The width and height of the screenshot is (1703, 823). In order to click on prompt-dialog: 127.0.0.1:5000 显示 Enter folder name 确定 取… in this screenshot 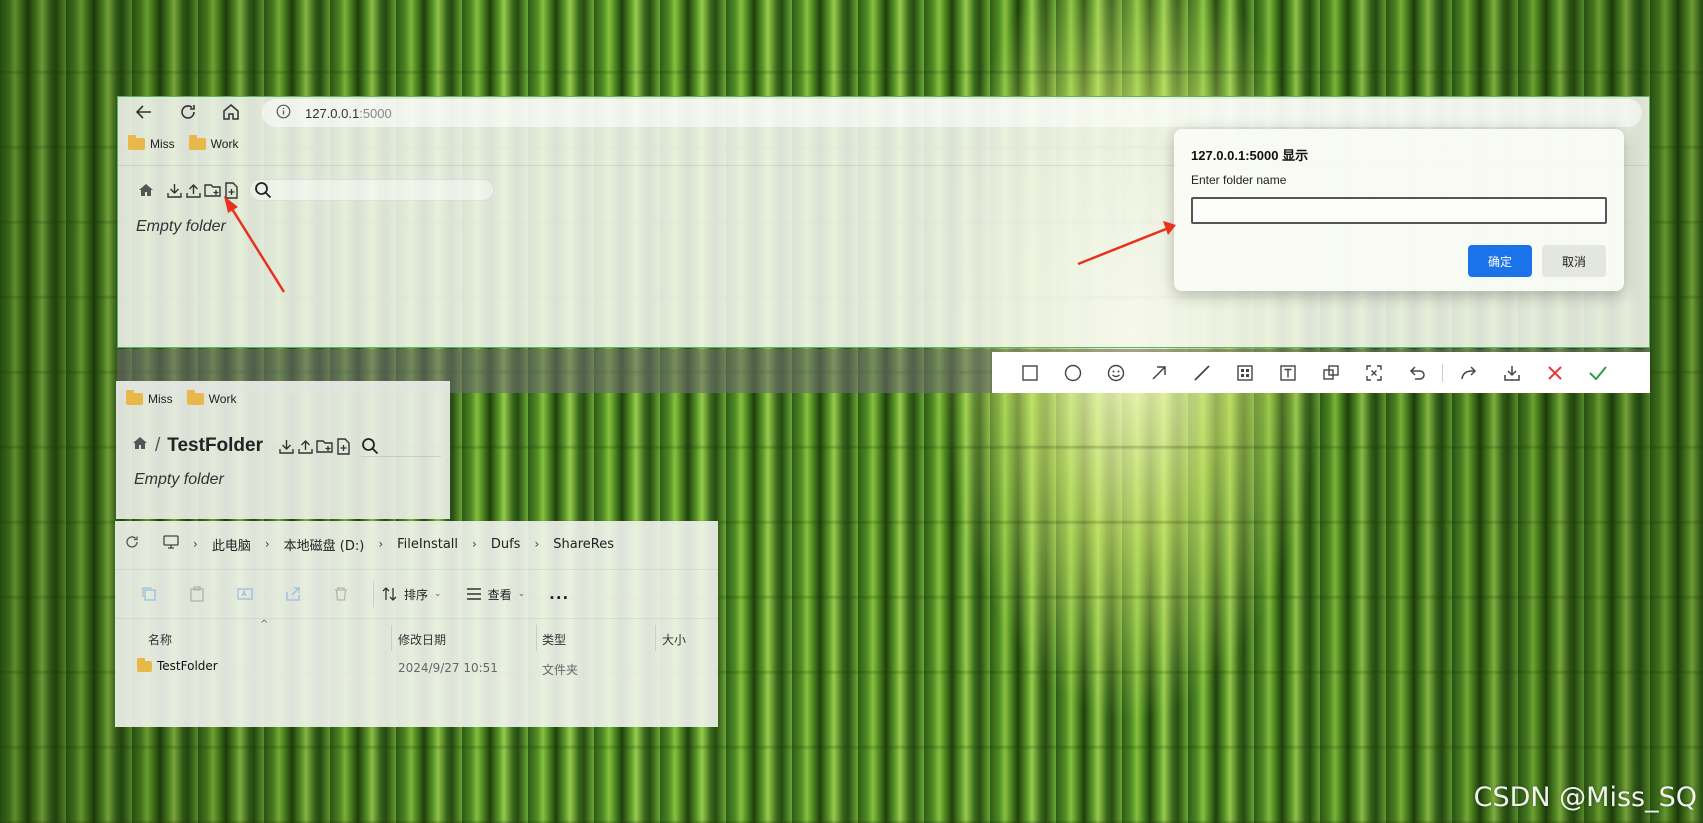, I will do `click(1399, 210)`.